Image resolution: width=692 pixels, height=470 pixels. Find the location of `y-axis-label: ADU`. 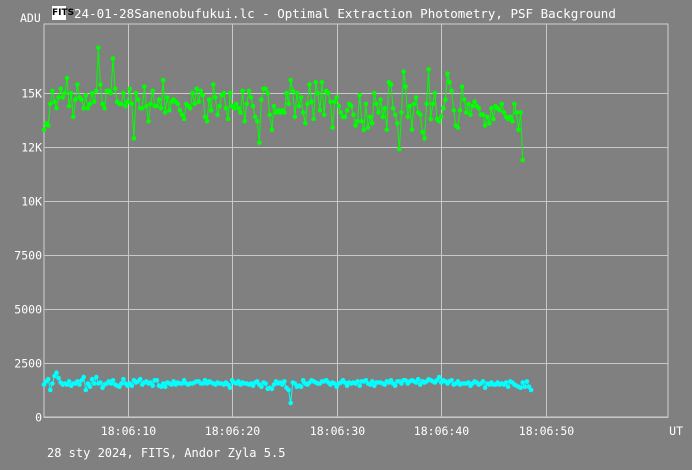

y-axis-label: ADU is located at coordinates (30, 18).